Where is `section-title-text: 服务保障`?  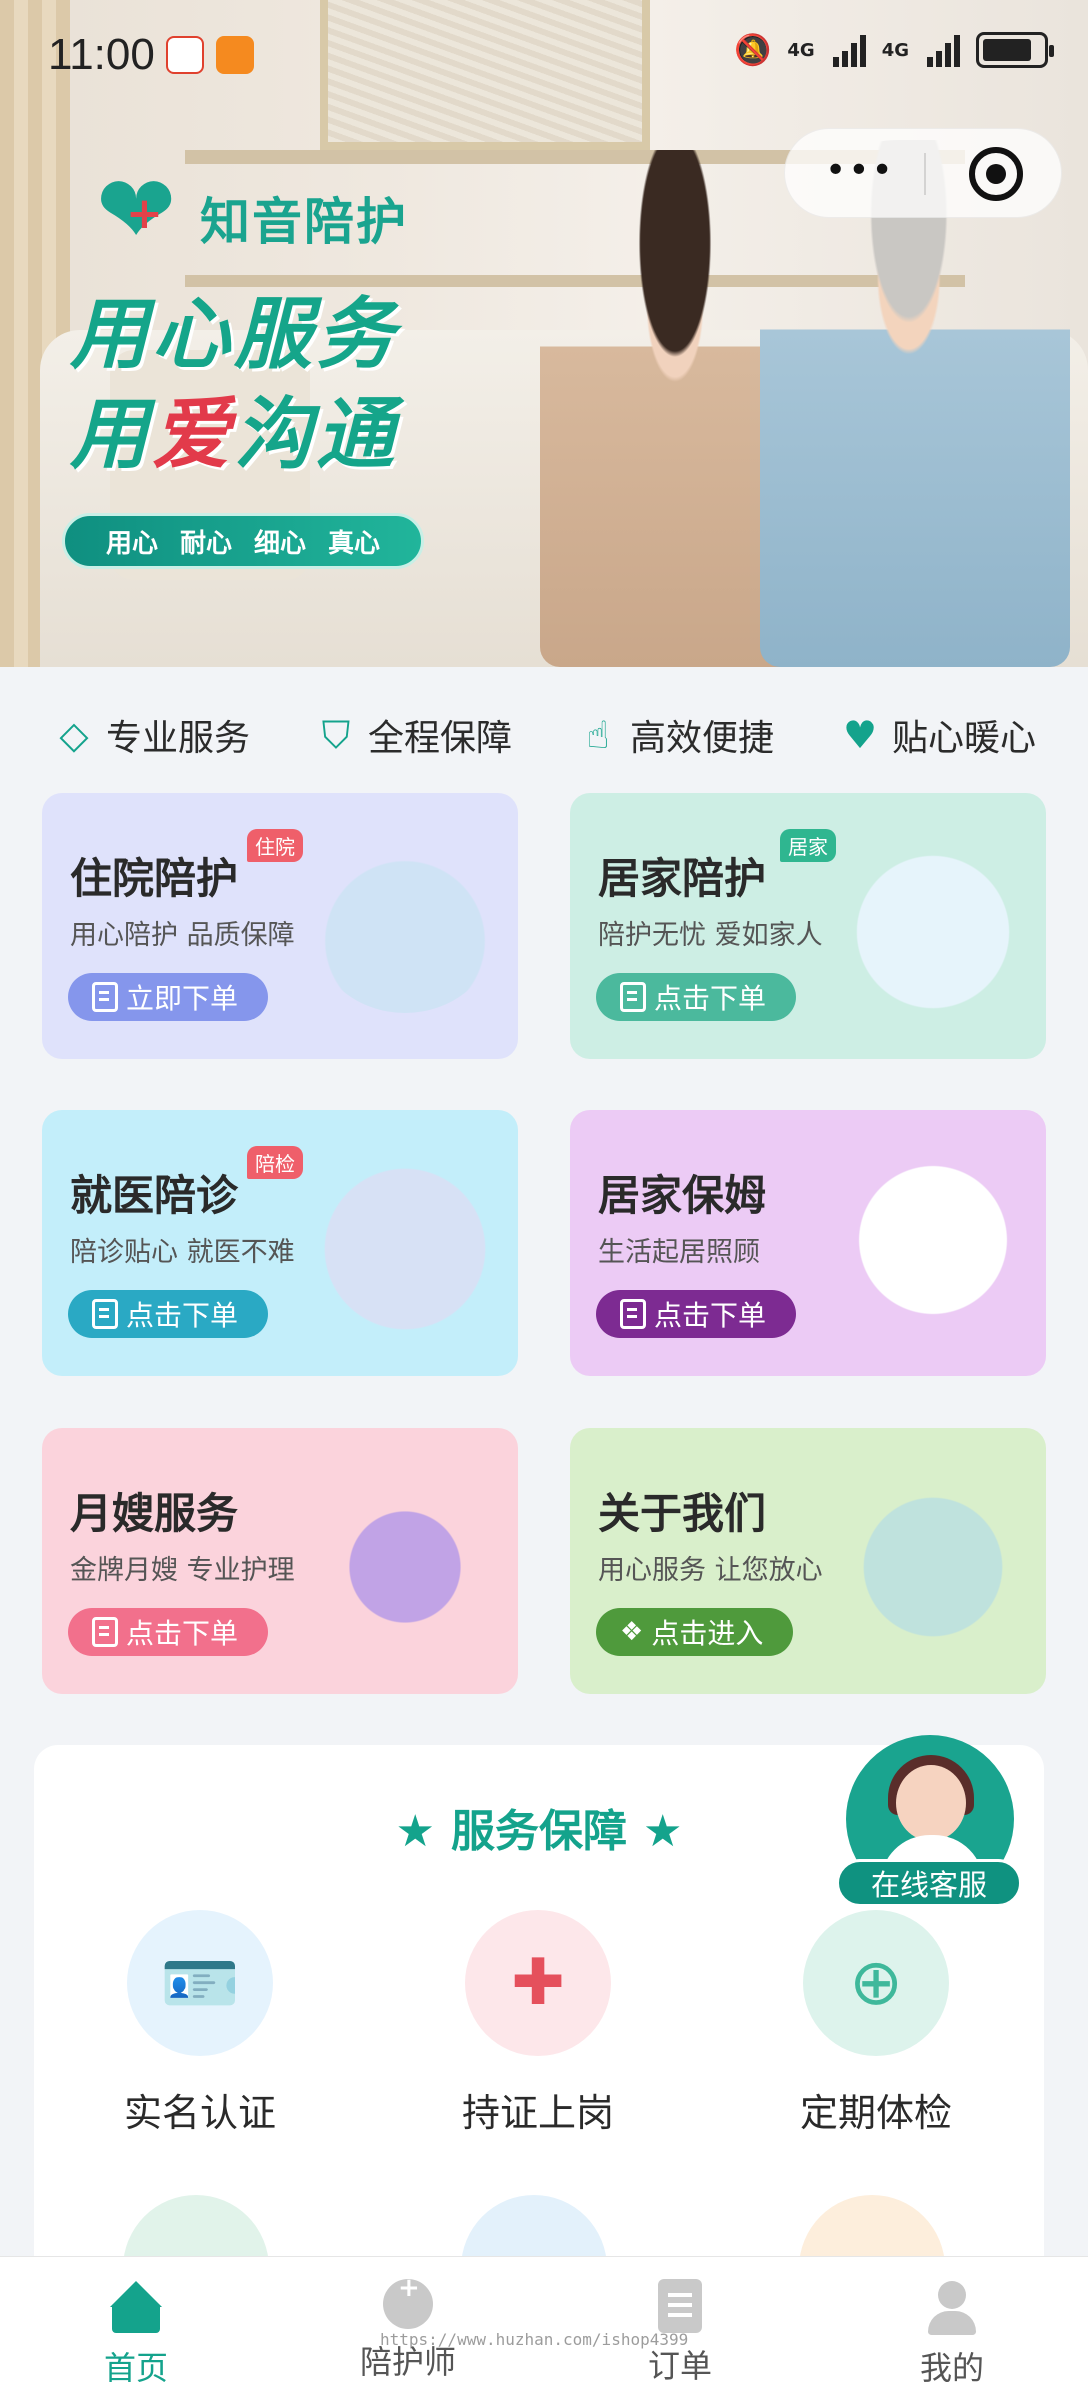 section-title-text: 服务保障 is located at coordinates (539, 1831).